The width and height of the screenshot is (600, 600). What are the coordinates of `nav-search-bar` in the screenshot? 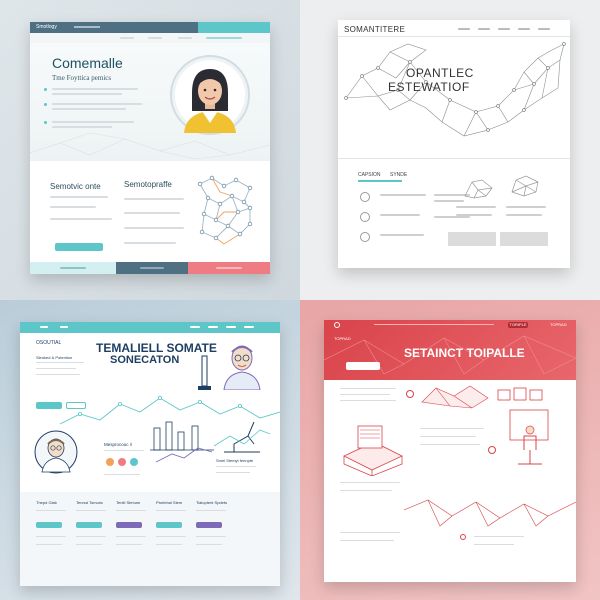 It's located at (434, 324).